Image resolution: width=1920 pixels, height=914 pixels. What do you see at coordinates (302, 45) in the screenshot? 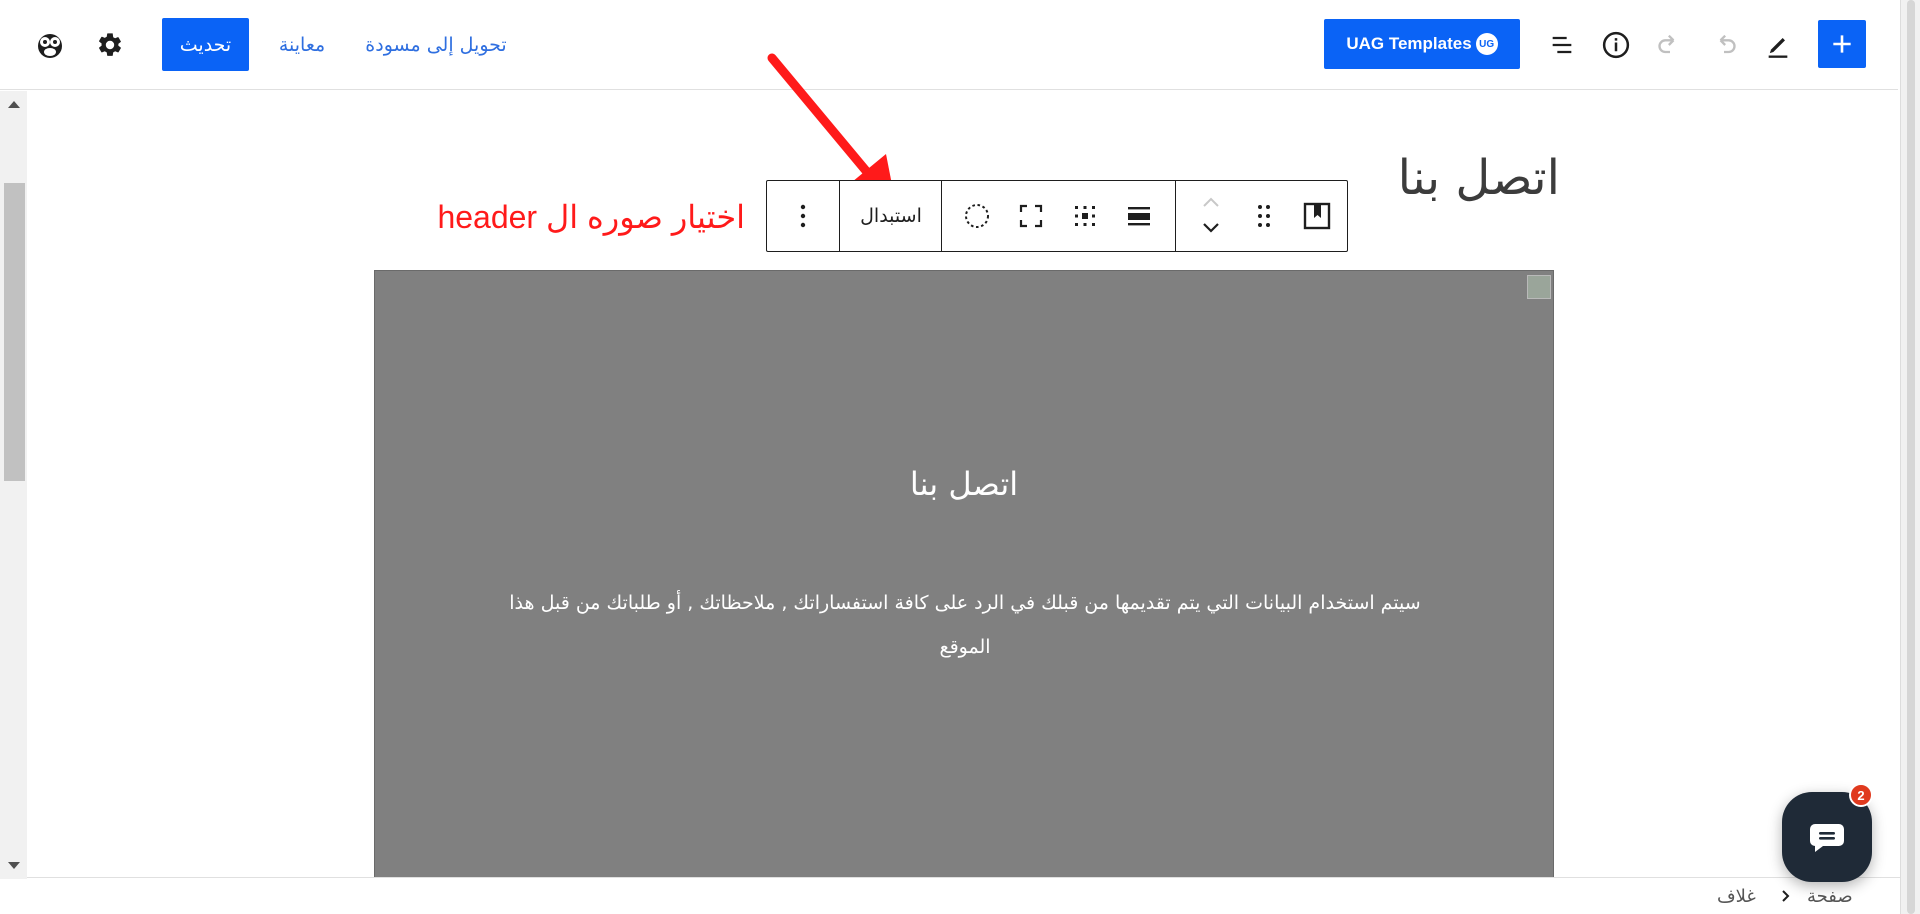
I see `preview-link: معاينة` at bounding box center [302, 45].